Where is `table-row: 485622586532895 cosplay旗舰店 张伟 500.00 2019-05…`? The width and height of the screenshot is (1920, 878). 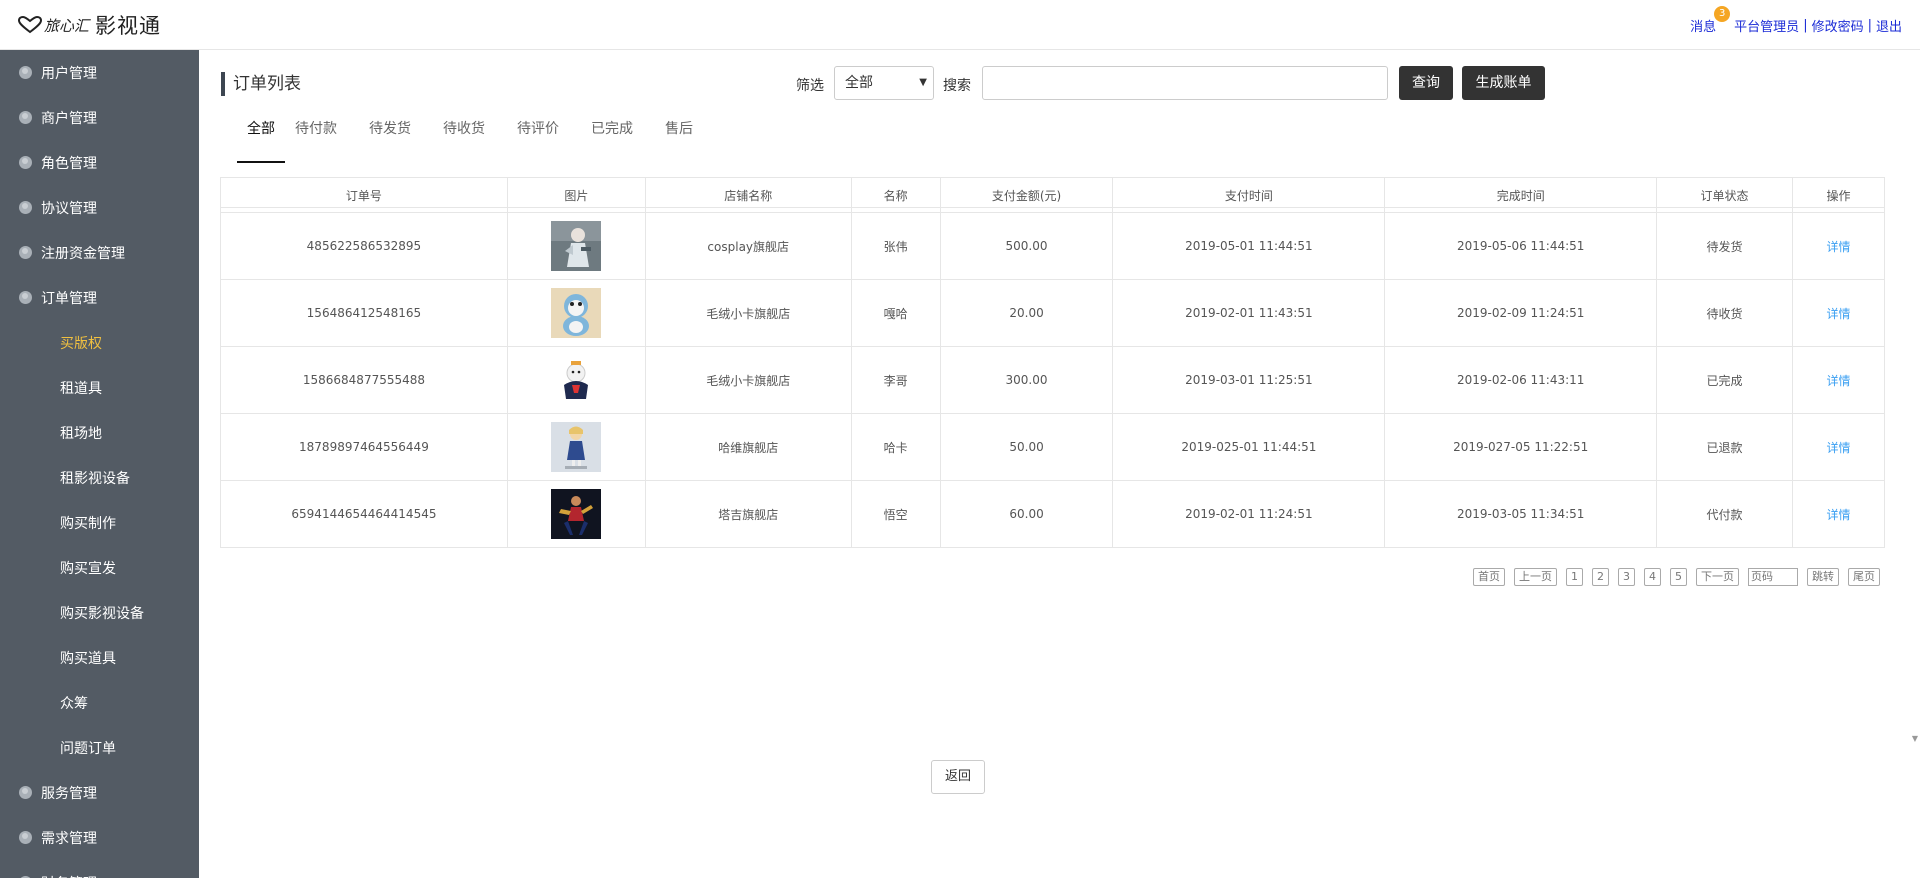 table-row: 485622586532895 cosplay旗舰店 张伟 500.00 2019-05… is located at coordinates (1052, 246).